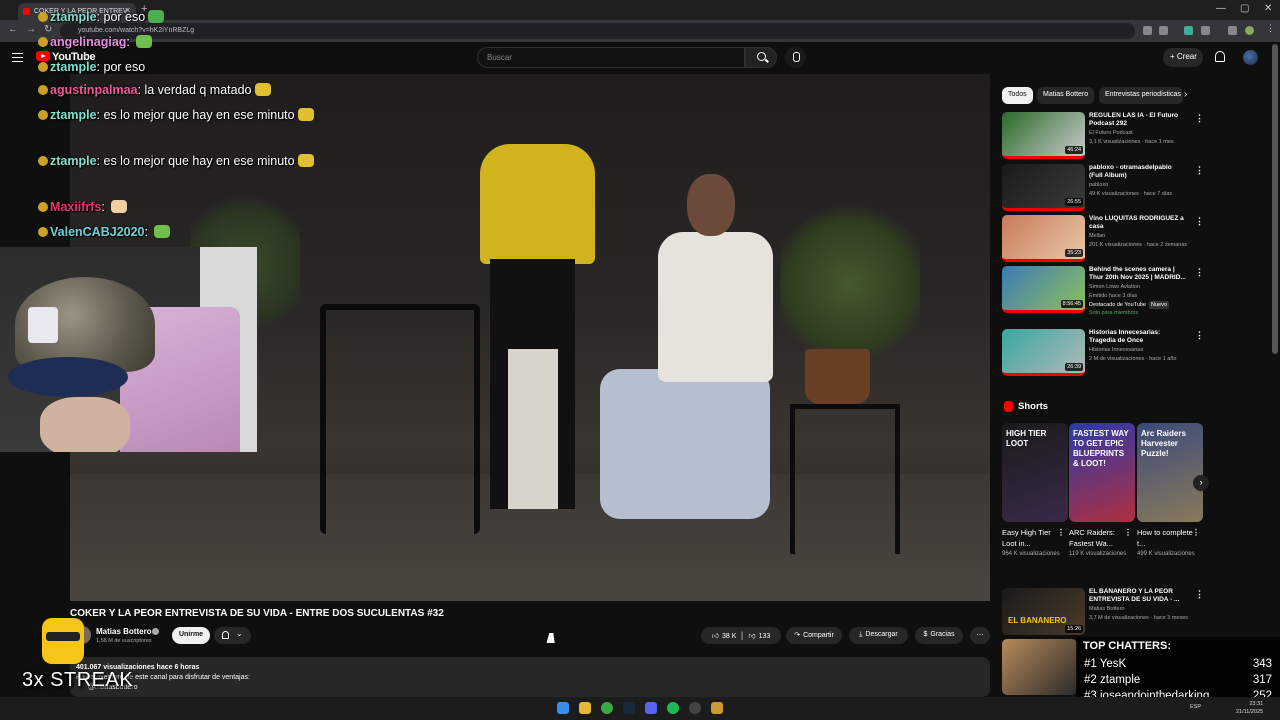  What do you see at coordinates (1244, 8) in the screenshot?
I see `maximize-icon: ▢` at bounding box center [1244, 8].